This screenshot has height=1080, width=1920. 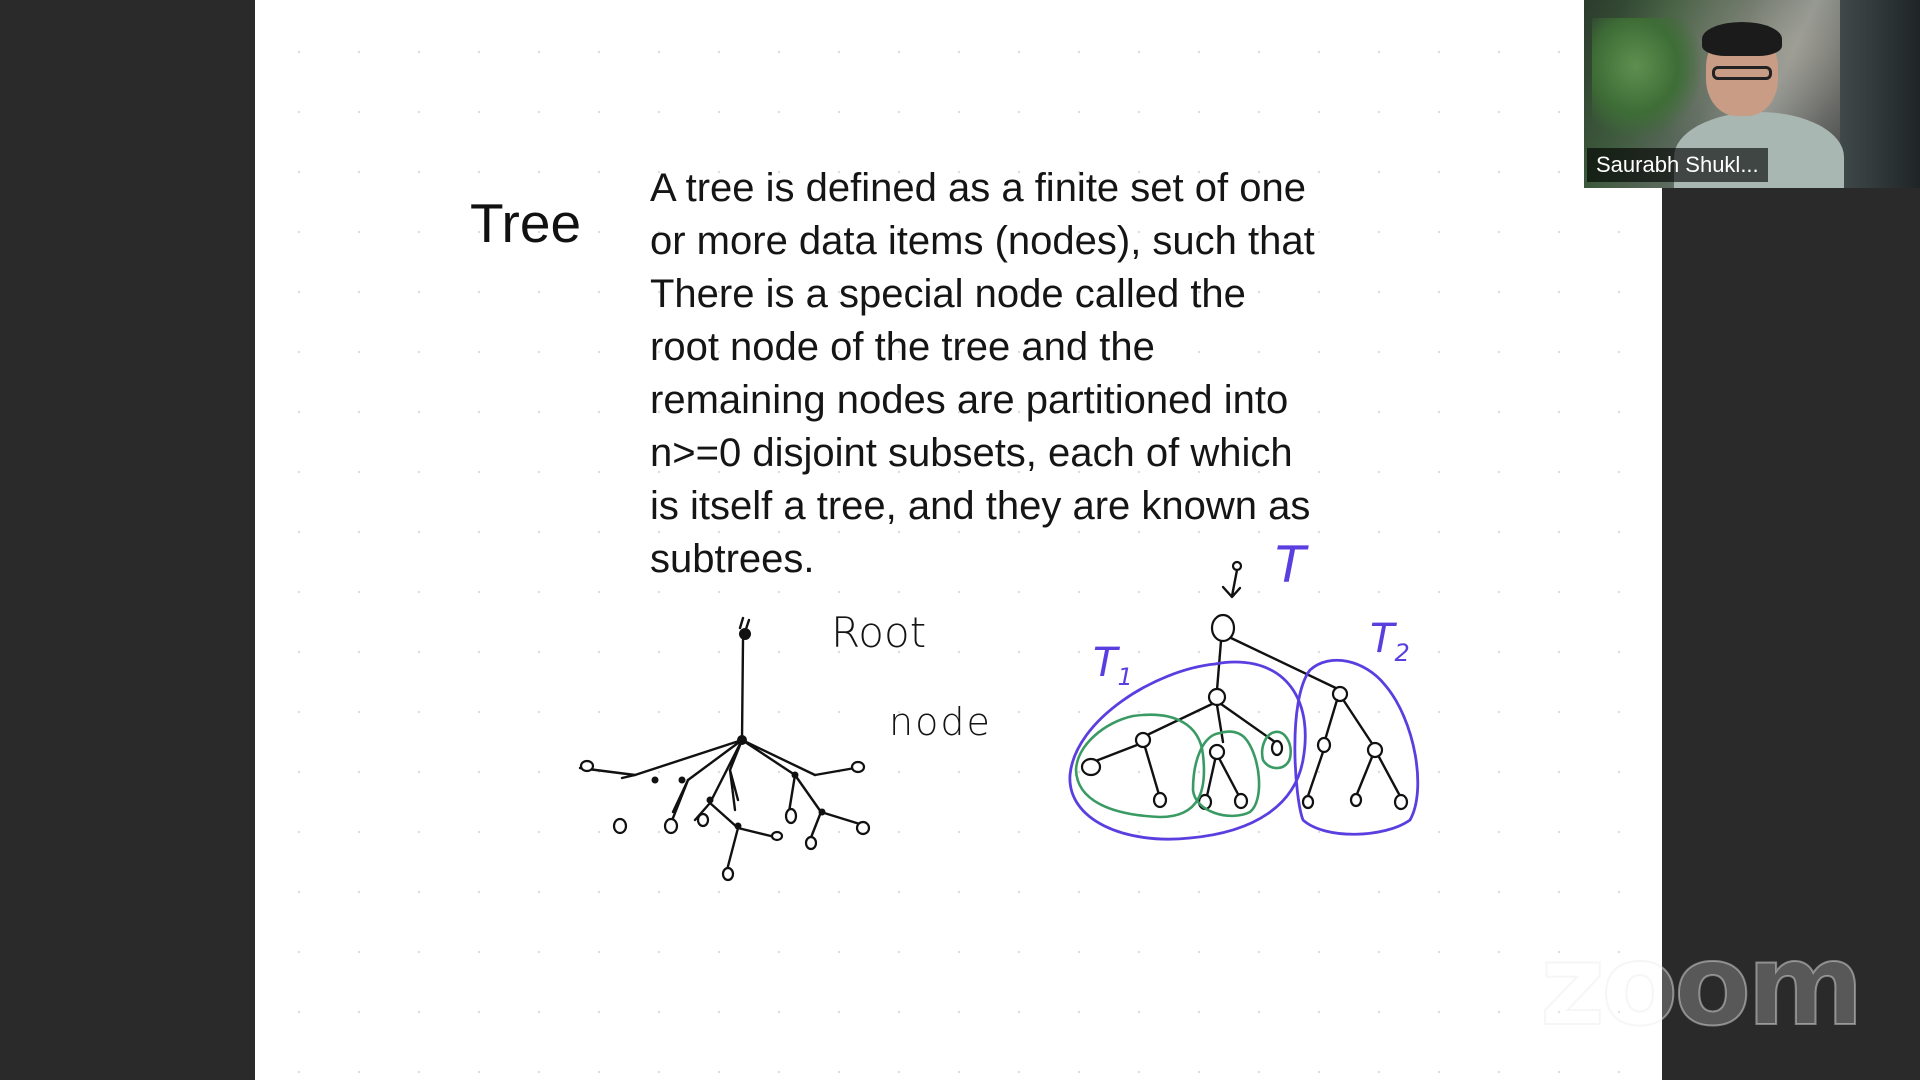 I want to click on subtree-2-letter: T, so click(x=1382, y=639).